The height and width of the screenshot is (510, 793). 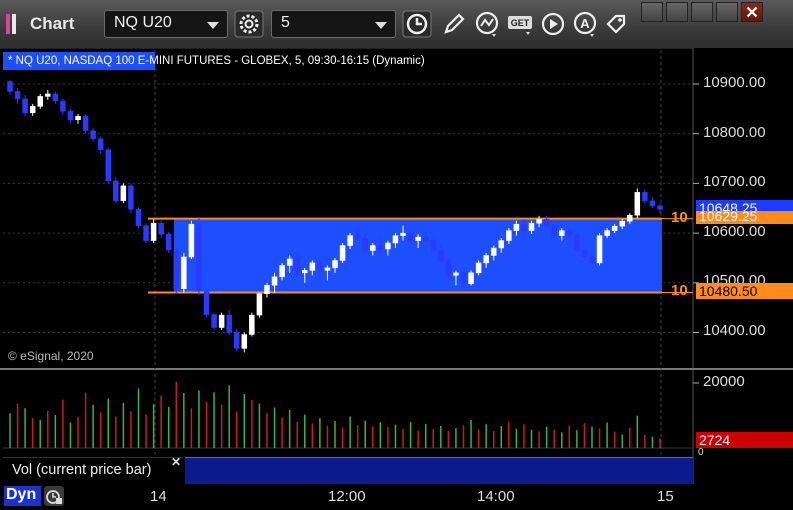 What do you see at coordinates (417, 24) in the screenshot?
I see `clock-icon` at bounding box center [417, 24].